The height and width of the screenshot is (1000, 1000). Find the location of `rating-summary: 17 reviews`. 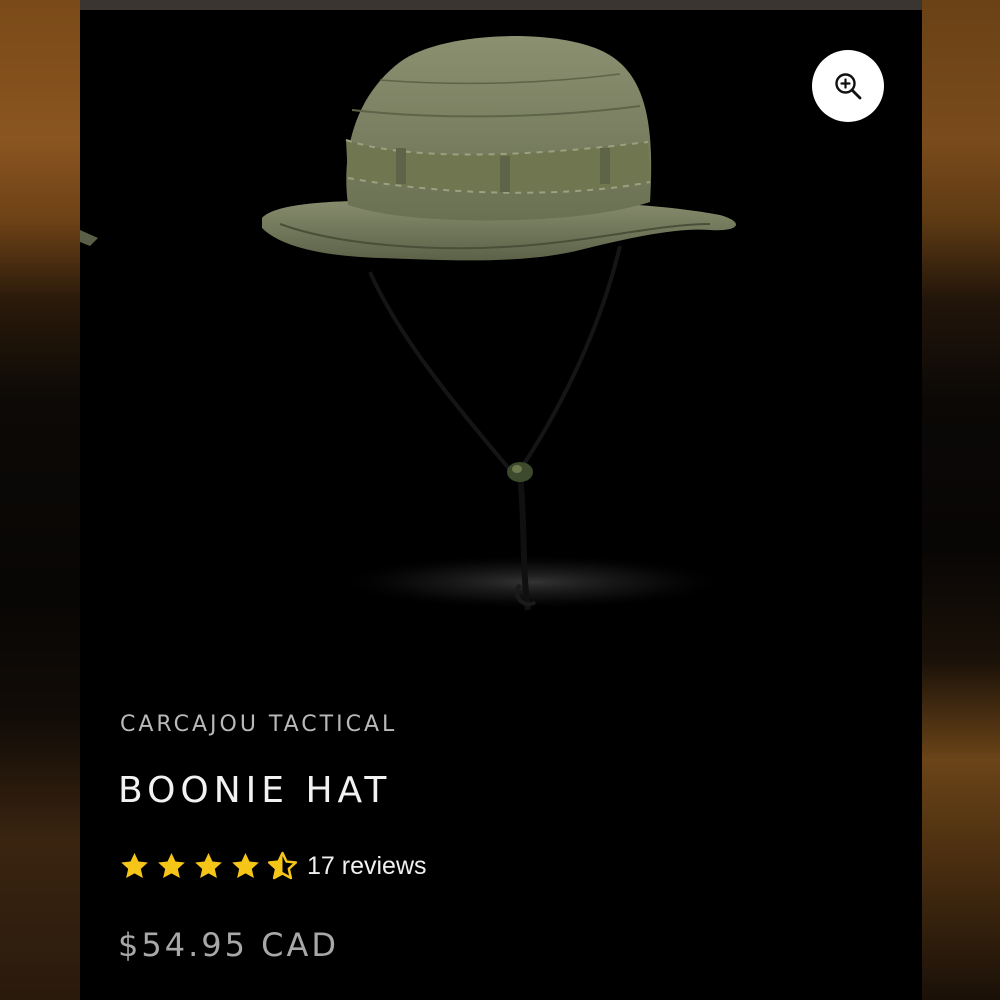

rating-summary: 17 reviews is located at coordinates (272, 866).